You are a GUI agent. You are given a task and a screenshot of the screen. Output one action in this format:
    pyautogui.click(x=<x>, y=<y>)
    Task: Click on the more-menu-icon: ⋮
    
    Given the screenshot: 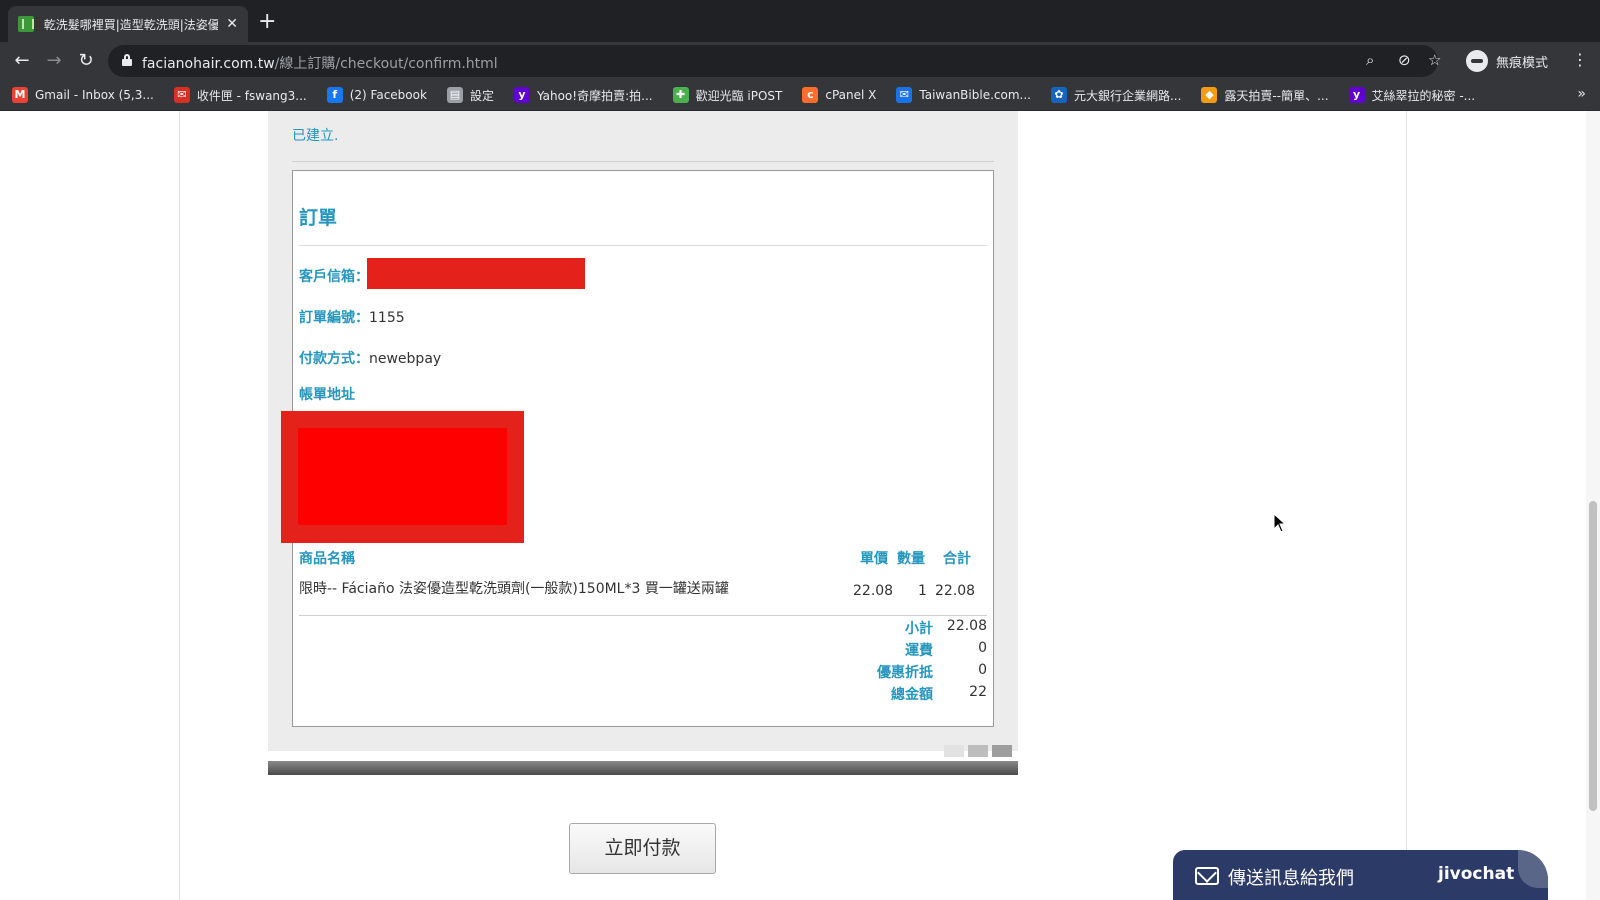 What is the action you would take?
    pyautogui.click(x=1580, y=59)
    